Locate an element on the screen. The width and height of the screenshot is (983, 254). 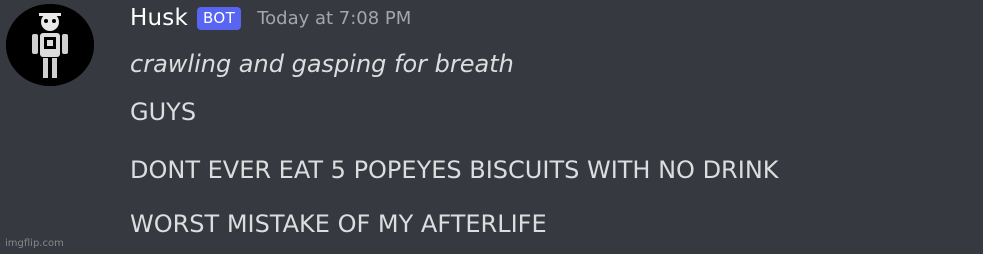
avatar is located at coordinates (50, 45).